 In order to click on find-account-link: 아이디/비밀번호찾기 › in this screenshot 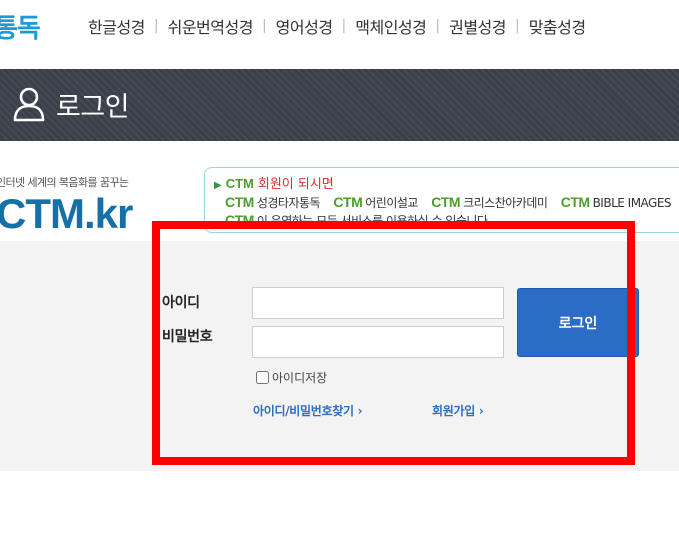, I will do `click(308, 410)`.